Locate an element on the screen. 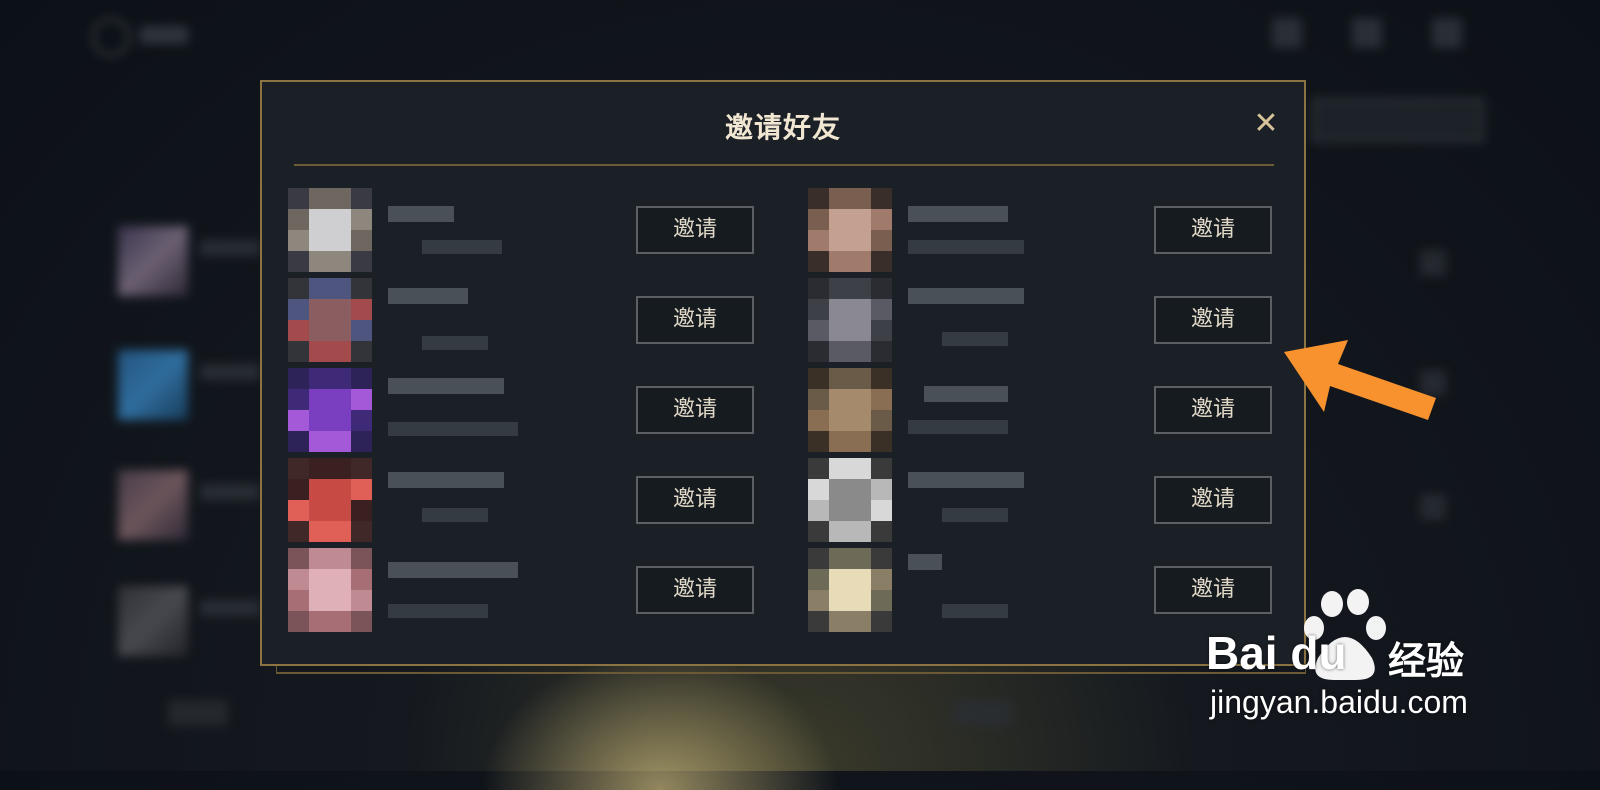  annotation-arrow-icon is located at coordinates (1360, 380).